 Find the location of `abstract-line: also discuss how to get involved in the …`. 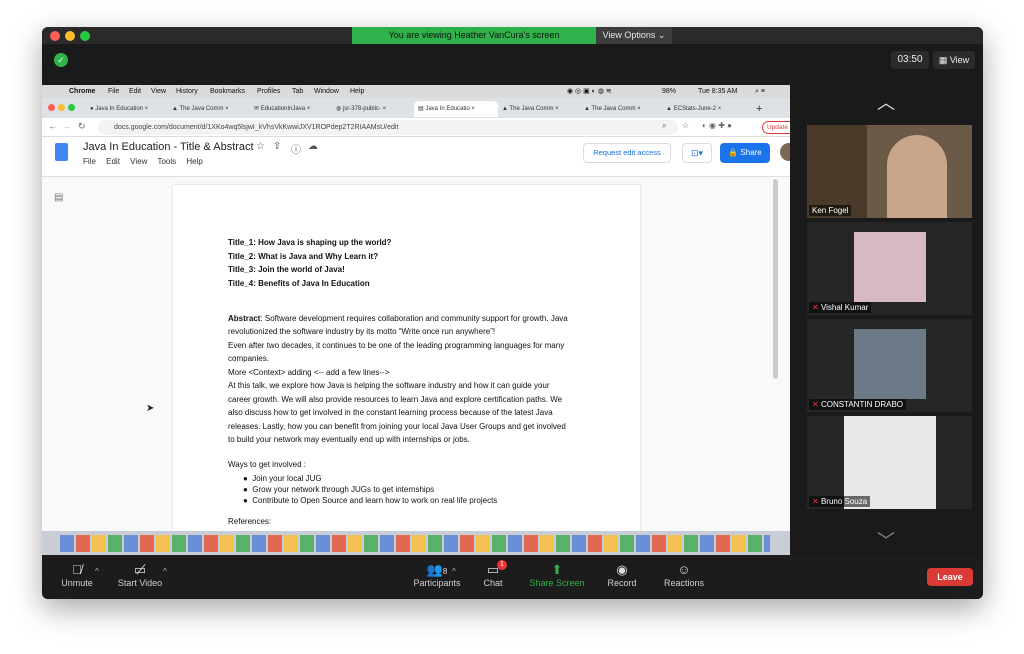

abstract-line: also discuss how to get involved in the … is located at coordinates (390, 412).